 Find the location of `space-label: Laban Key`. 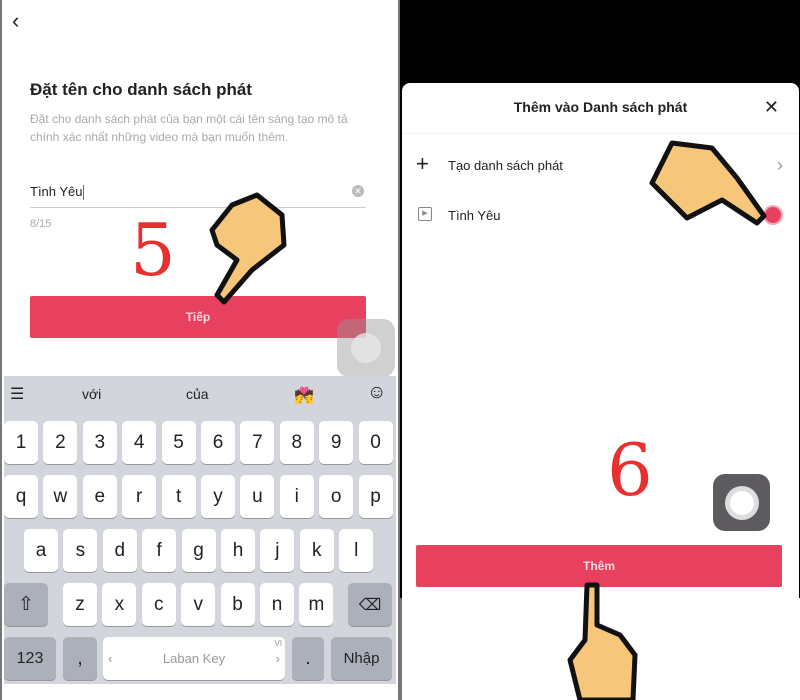

space-label: Laban Key is located at coordinates (194, 658).